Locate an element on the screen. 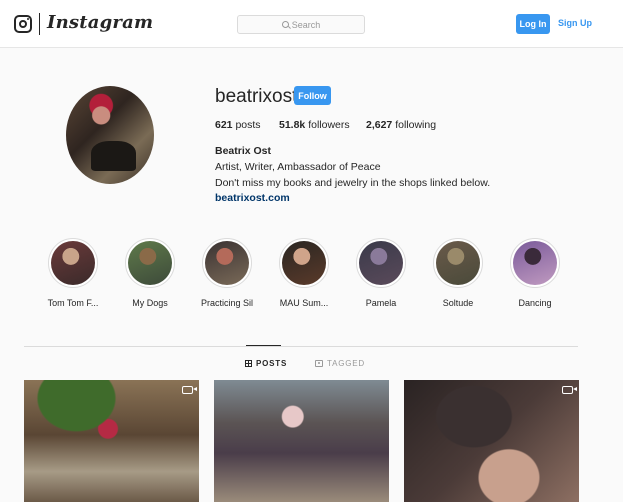  tab-tagged-label: TAGGED is located at coordinates (346, 363).